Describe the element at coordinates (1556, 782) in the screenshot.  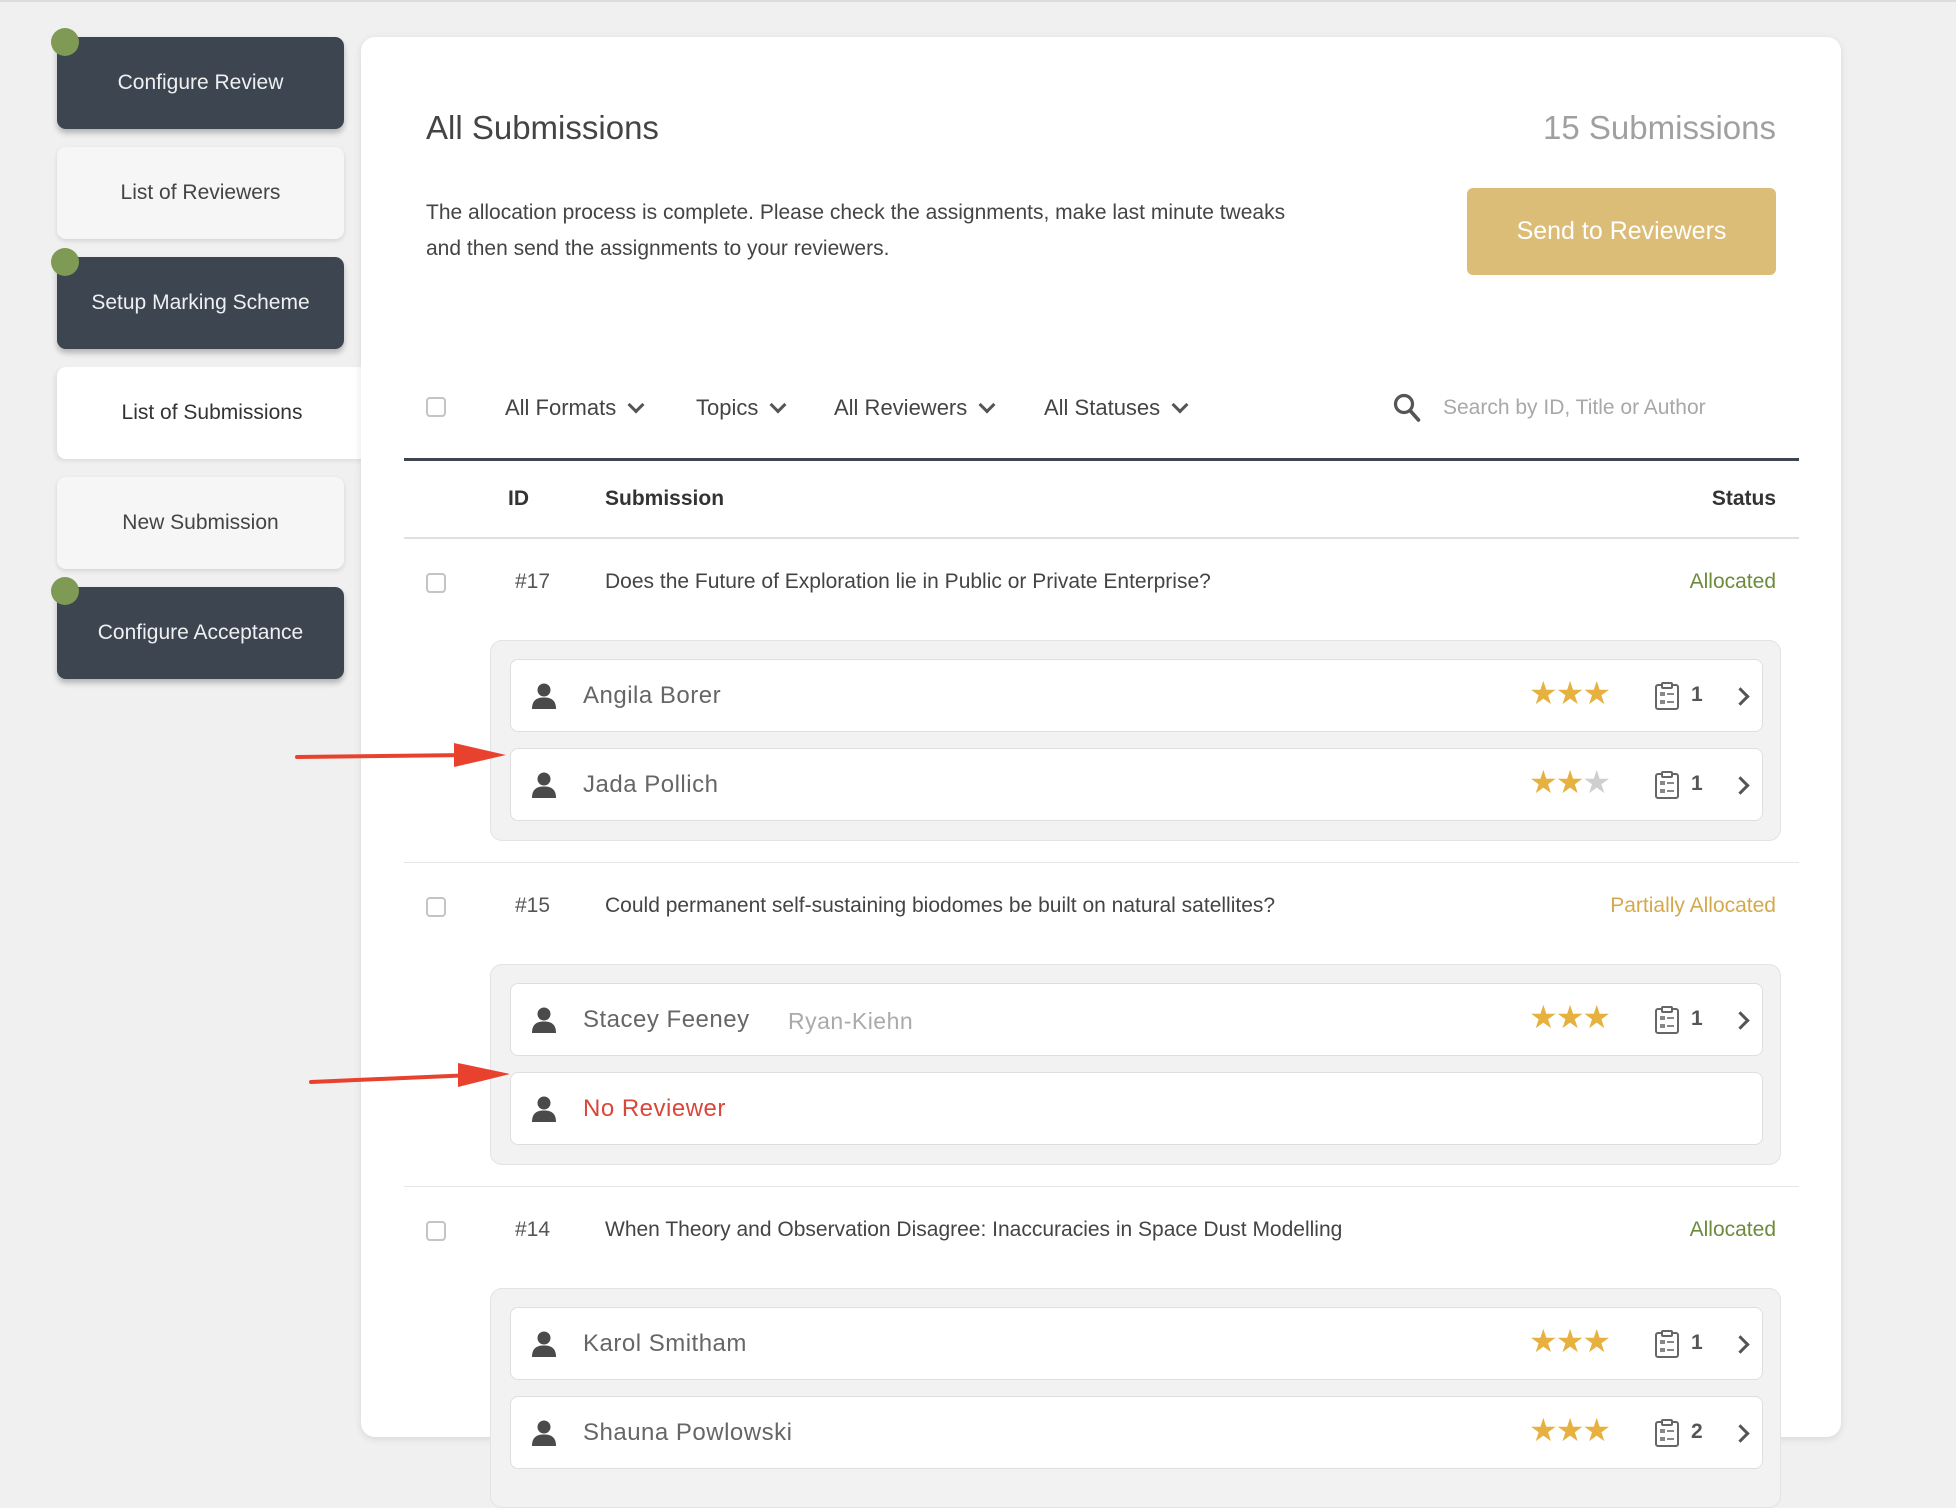
I see `star-icon: ★★` at that location.